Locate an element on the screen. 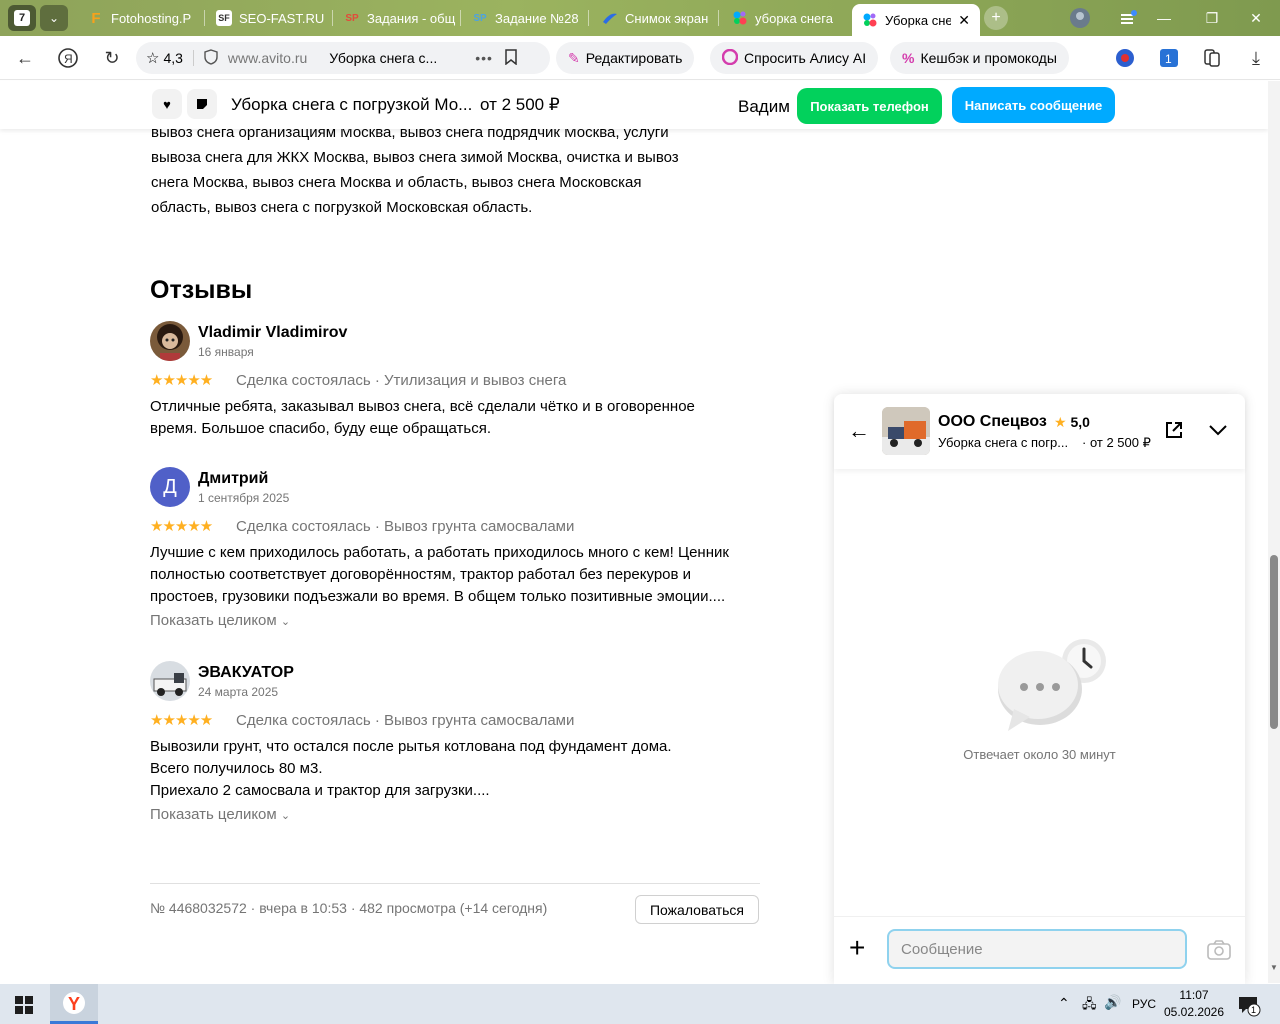 Image resolution: width=1280 pixels, height=1024 pixels. alice-icon is located at coordinates (730, 58).